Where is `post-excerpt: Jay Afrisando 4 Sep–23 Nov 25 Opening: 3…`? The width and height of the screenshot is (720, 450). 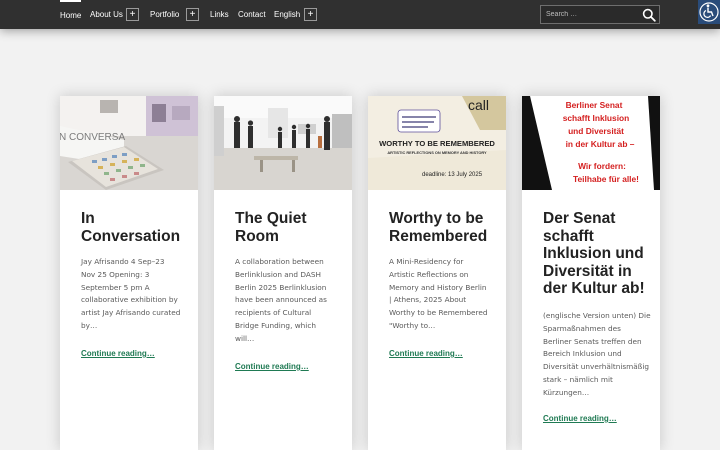
post-excerpt: Jay Afrisando 4 Sep–23 Nov 25 Opening: 3… is located at coordinates (131, 293).